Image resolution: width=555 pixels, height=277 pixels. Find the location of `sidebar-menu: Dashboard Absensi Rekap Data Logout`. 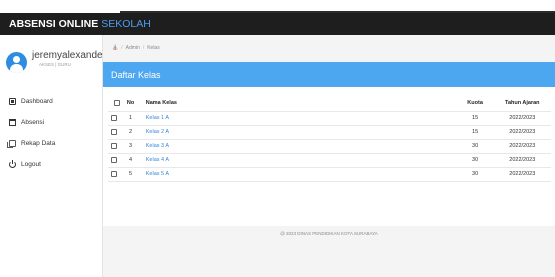

sidebar-menu: Dashboard Absensi Rekap Data Logout is located at coordinates (51, 133).